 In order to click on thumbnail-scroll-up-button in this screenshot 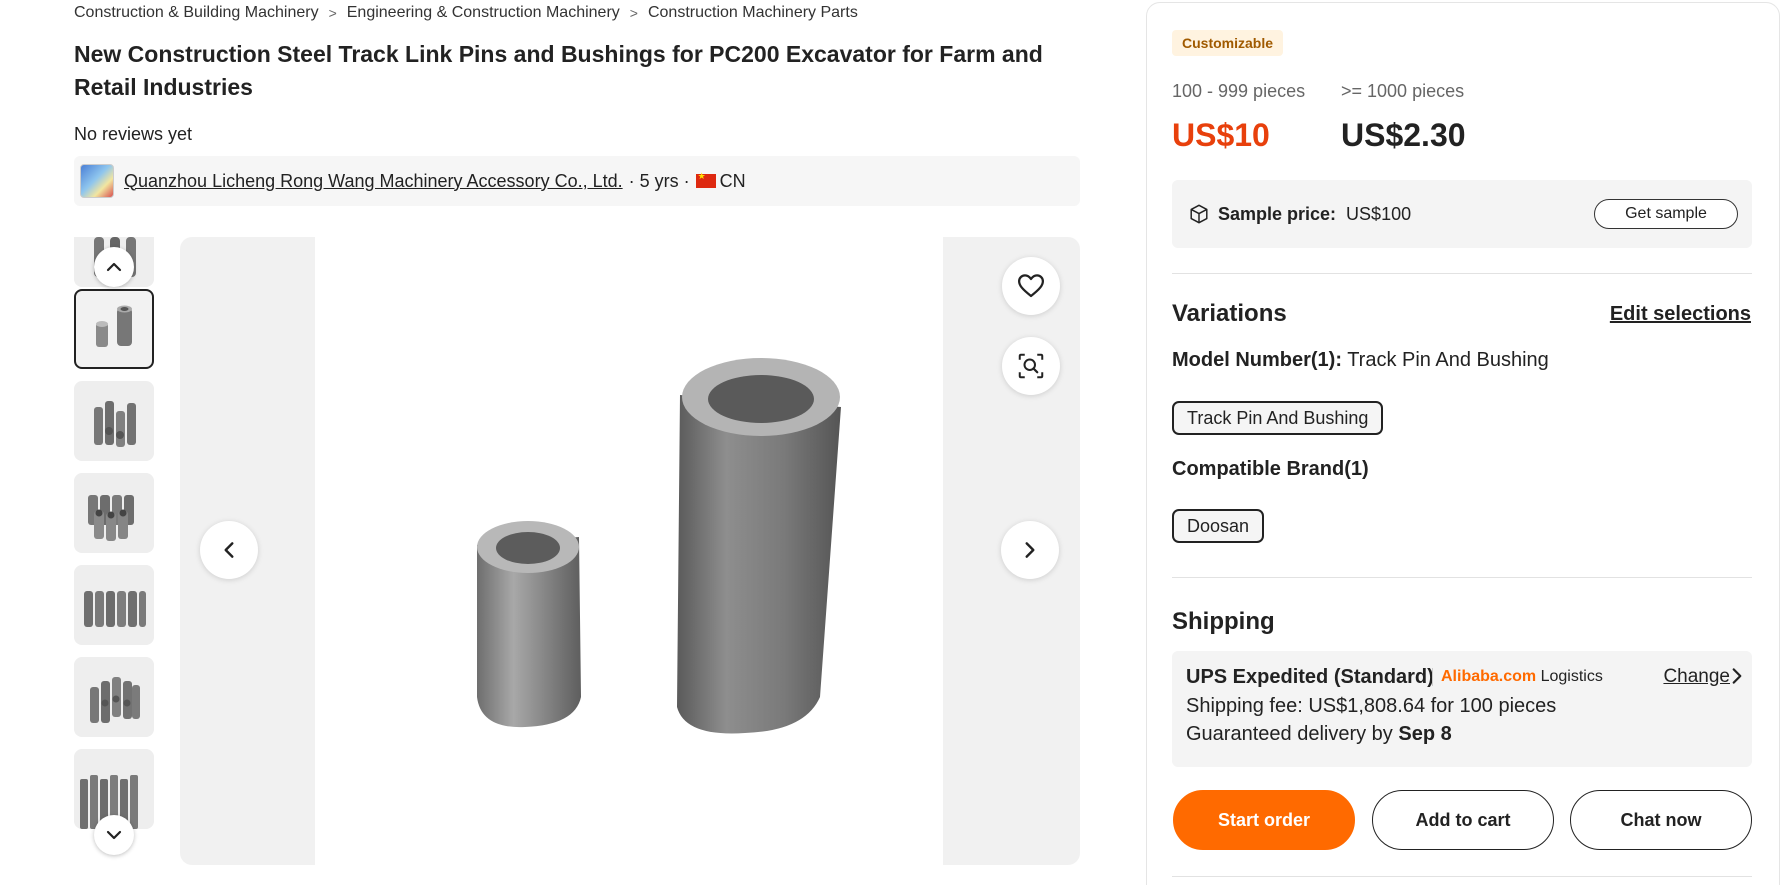, I will do `click(114, 267)`.